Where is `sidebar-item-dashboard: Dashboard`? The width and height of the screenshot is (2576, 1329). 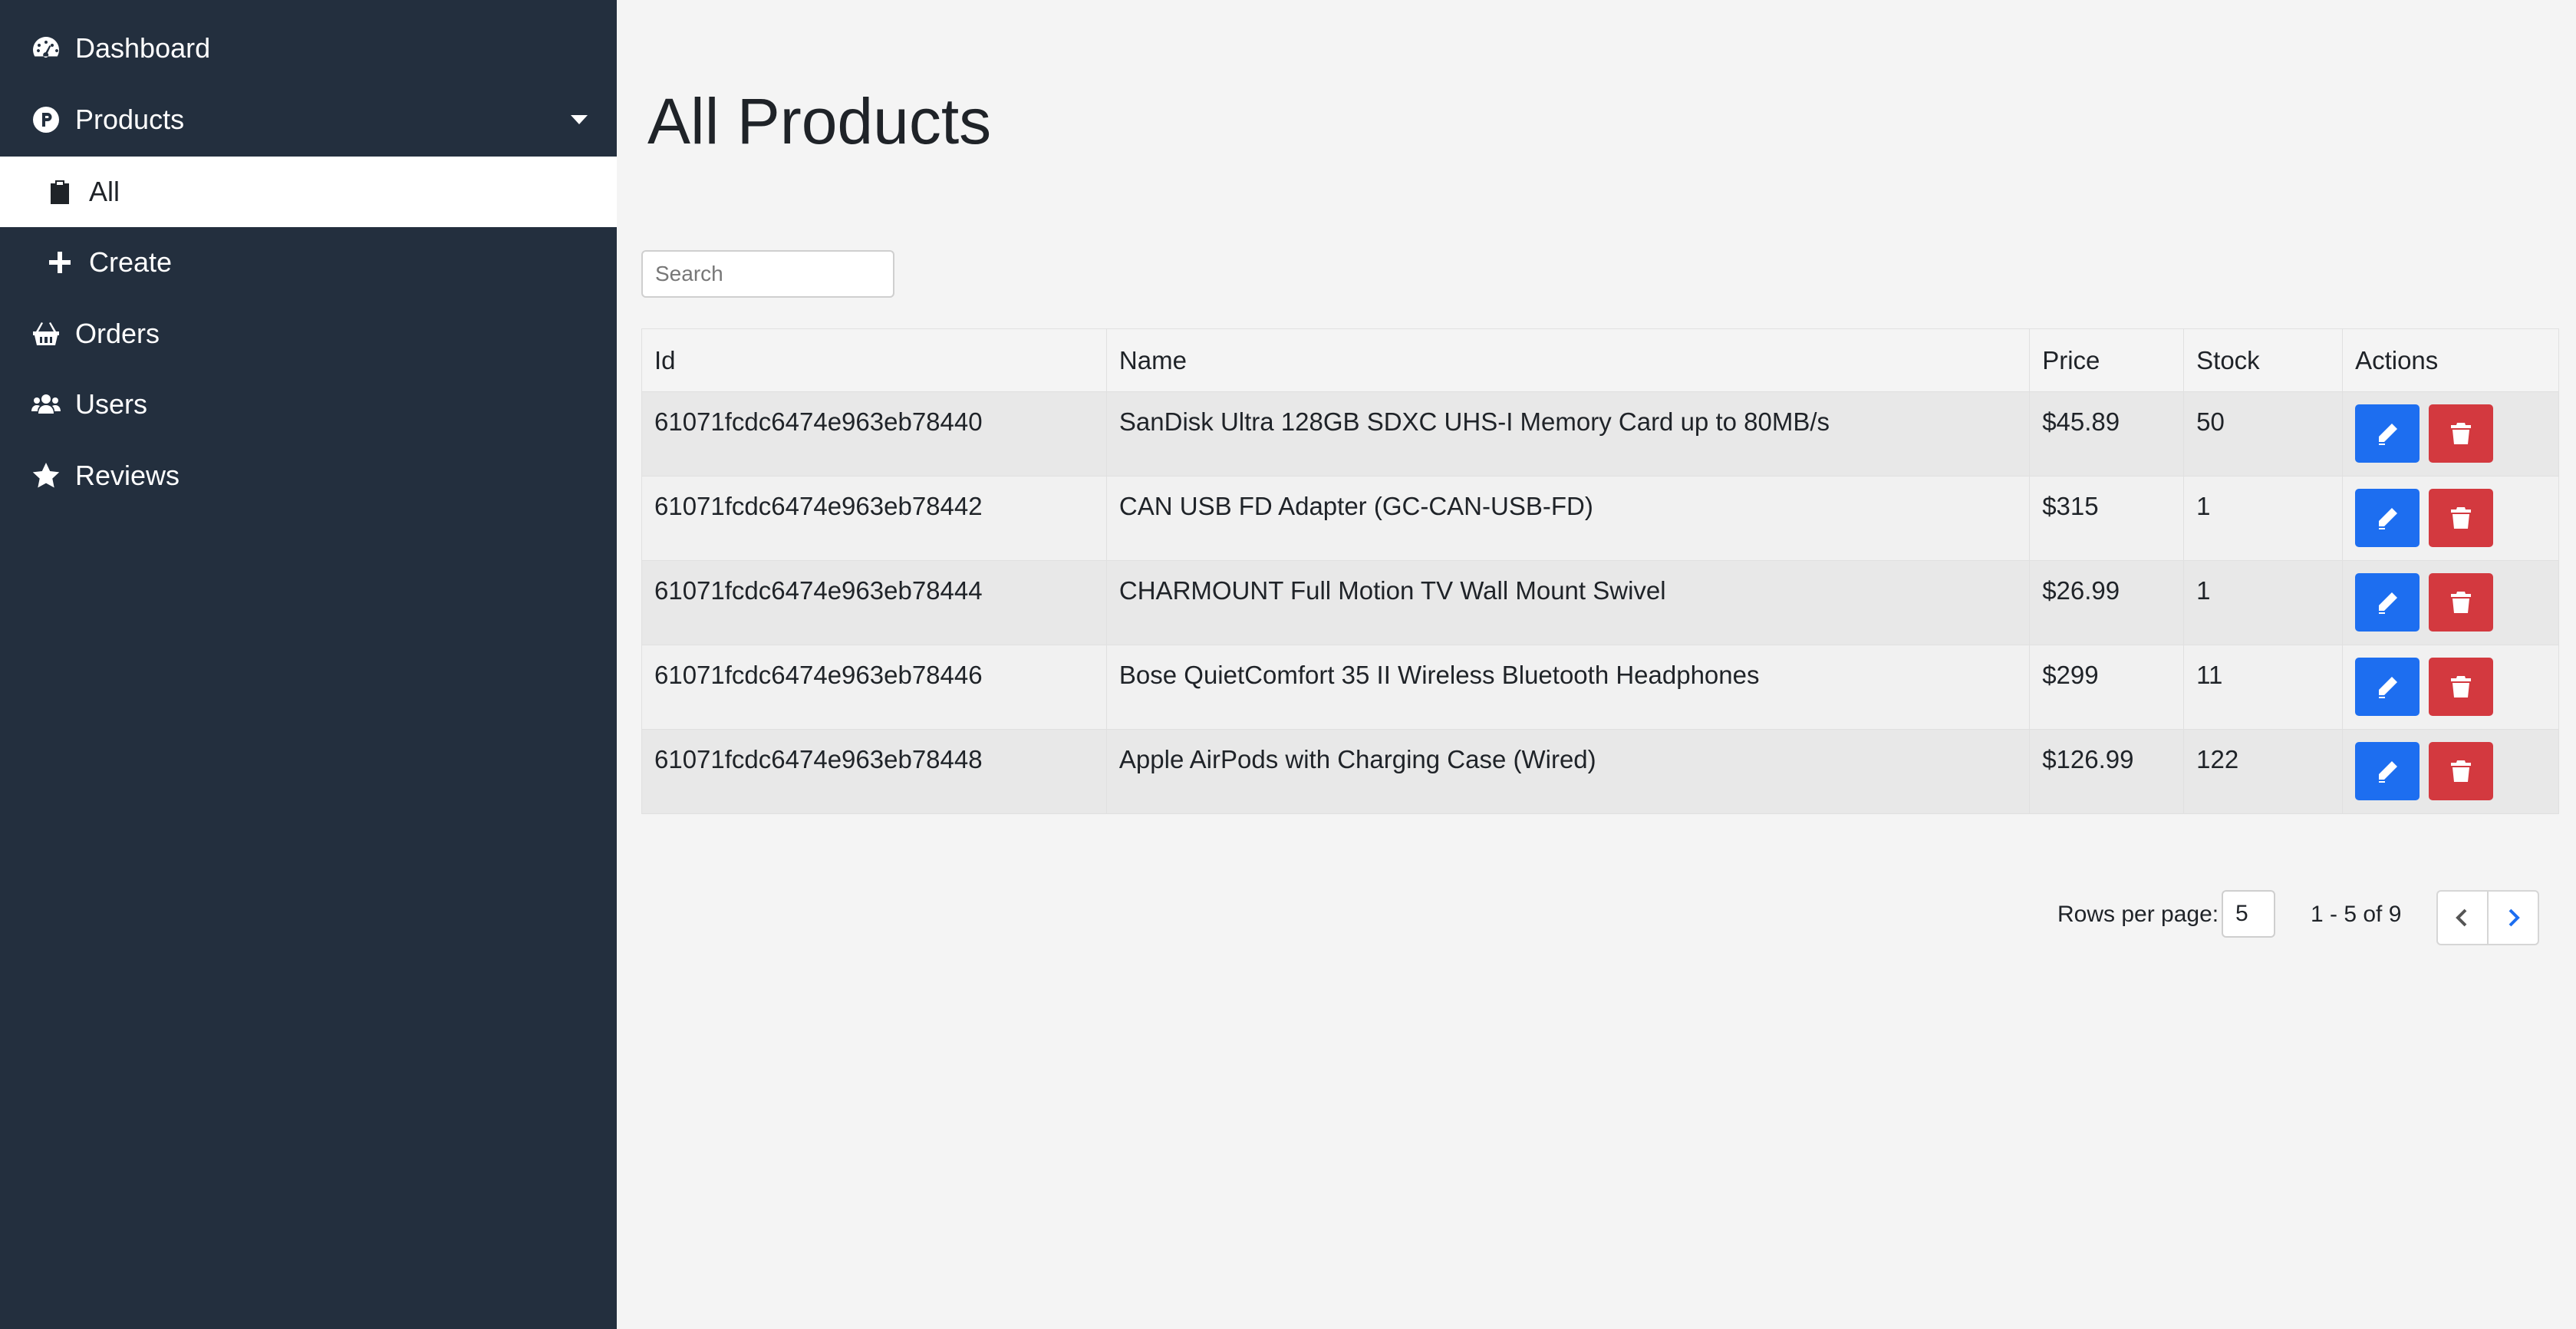 sidebar-item-dashboard: Dashboard is located at coordinates (308, 48).